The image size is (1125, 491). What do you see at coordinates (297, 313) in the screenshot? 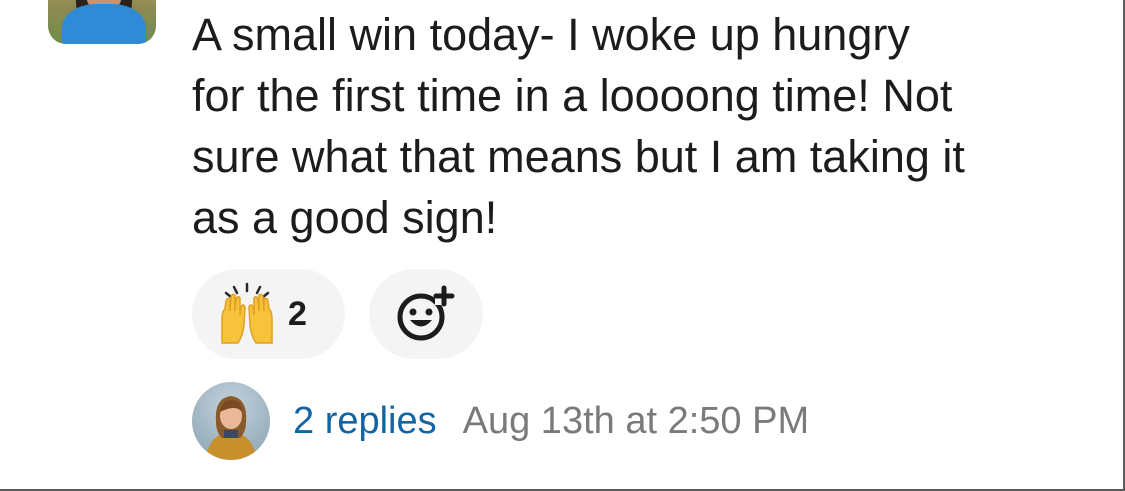
I see `reaction-count: 2` at bounding box center [297, 313].